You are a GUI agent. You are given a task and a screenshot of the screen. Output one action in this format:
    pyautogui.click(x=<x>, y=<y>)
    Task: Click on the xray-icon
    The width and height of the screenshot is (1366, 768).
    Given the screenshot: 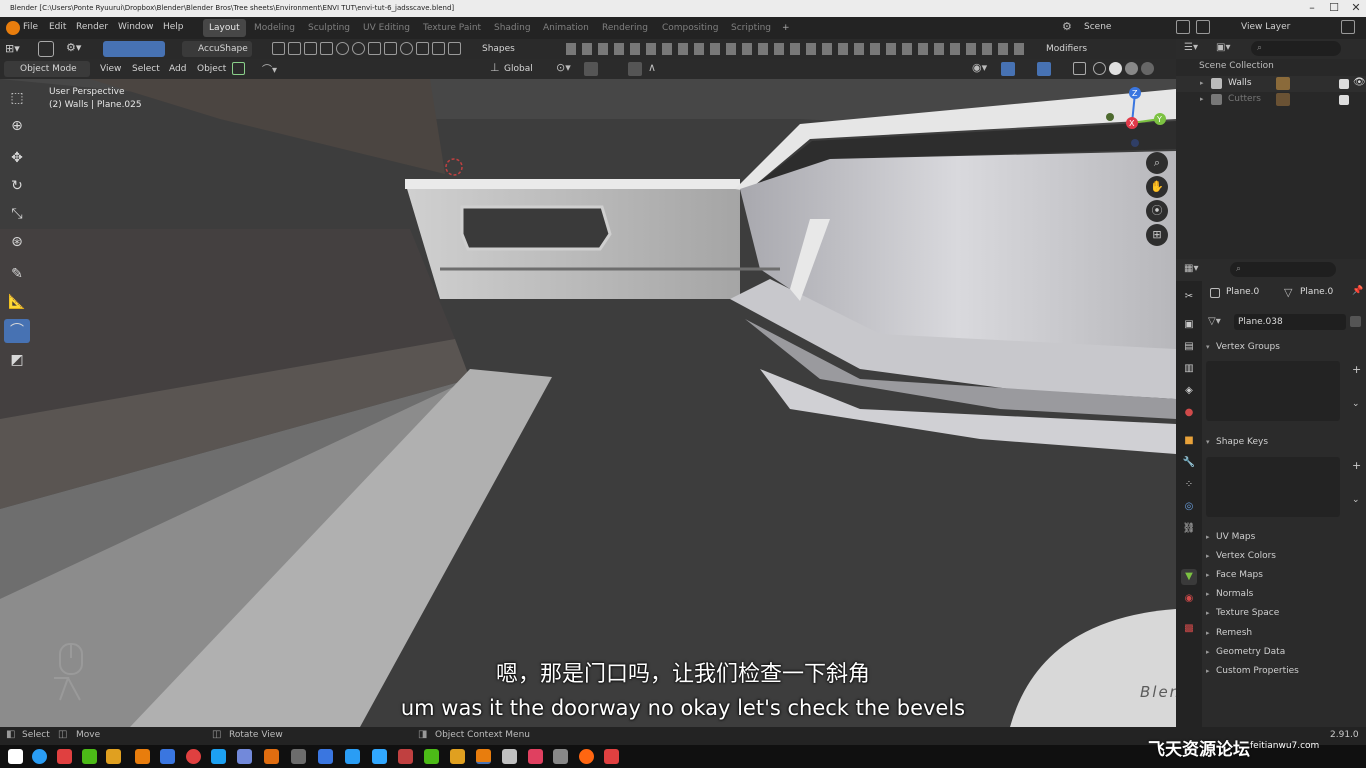 What is the action you would take?
    pyautogui.click(x=1079, y=68)
    